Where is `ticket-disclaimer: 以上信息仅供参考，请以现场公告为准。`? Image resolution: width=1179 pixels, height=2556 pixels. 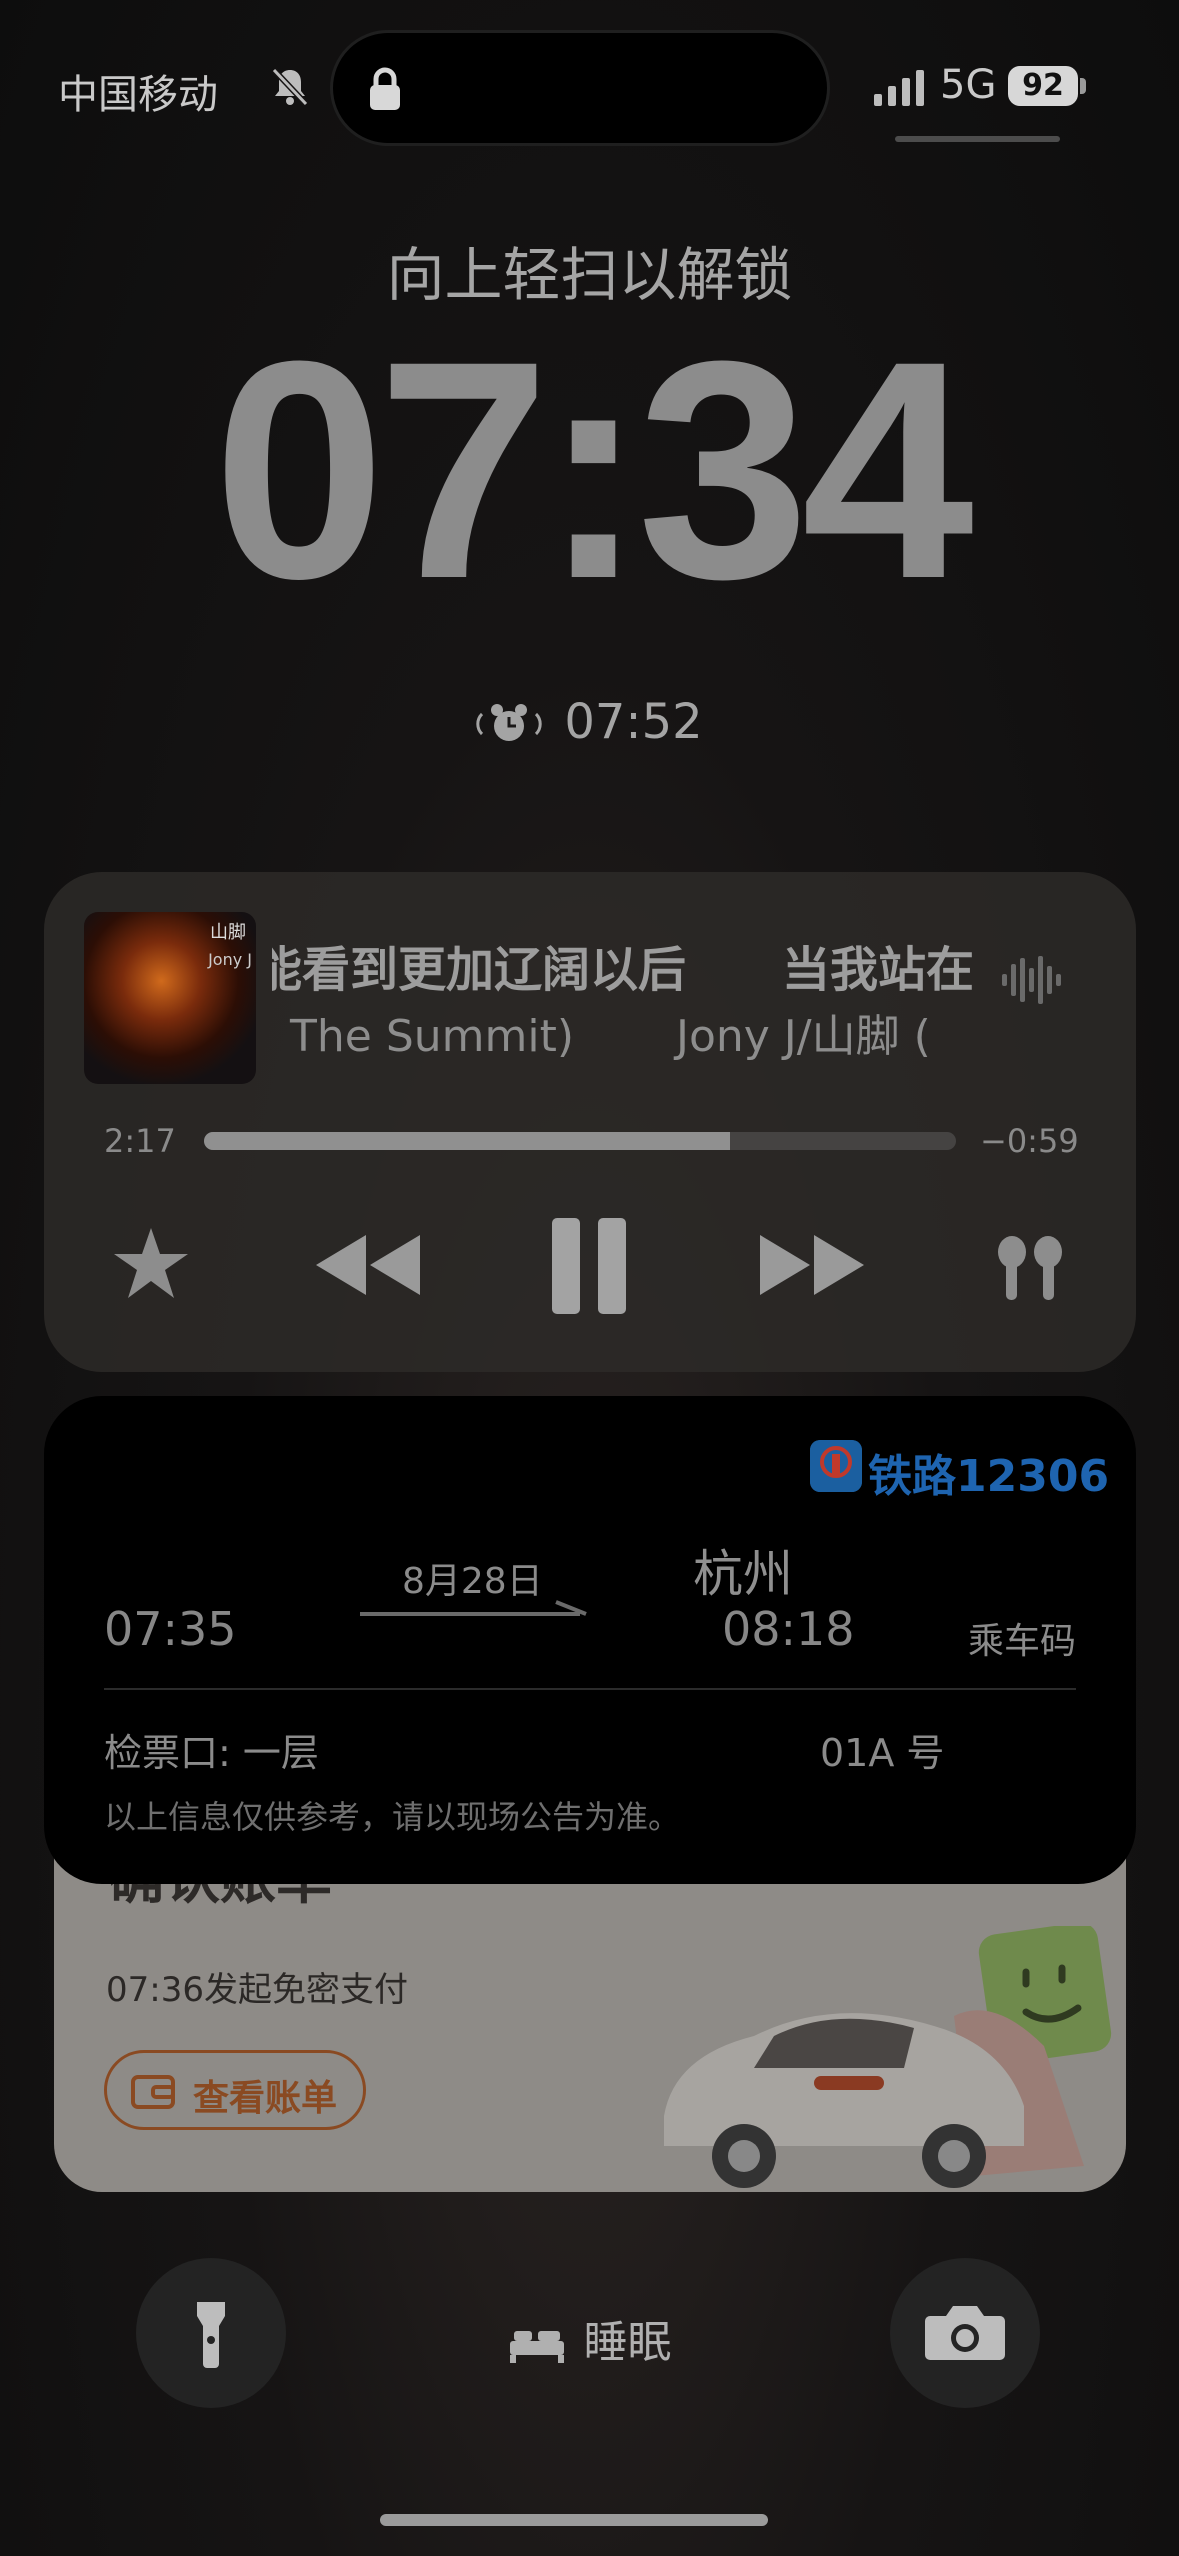
ticket-disclaimer: 以上信息仅供参考，请以现场公告为准。 is located at coordinates (392, 1817).